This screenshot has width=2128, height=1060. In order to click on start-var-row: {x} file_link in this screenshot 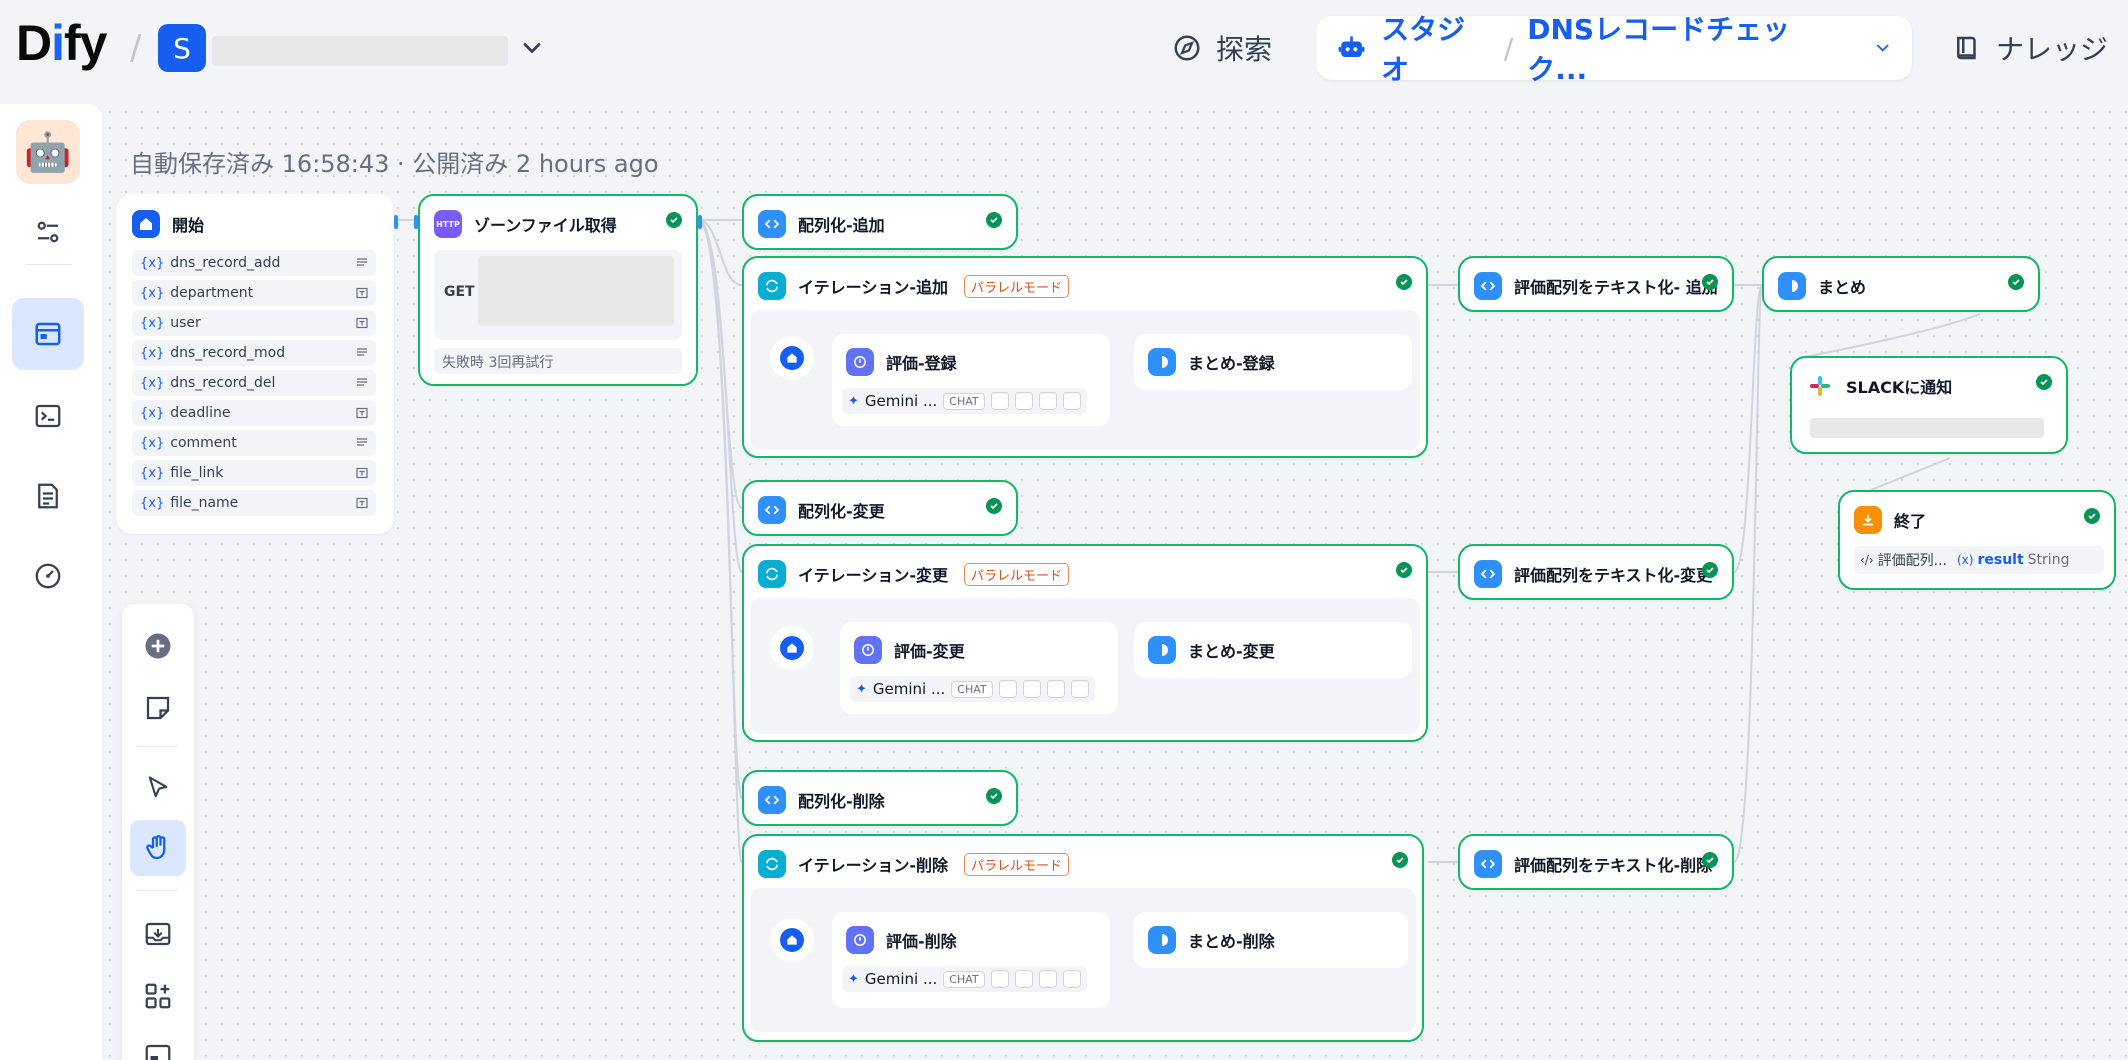, I will do `click(254, 473)`.